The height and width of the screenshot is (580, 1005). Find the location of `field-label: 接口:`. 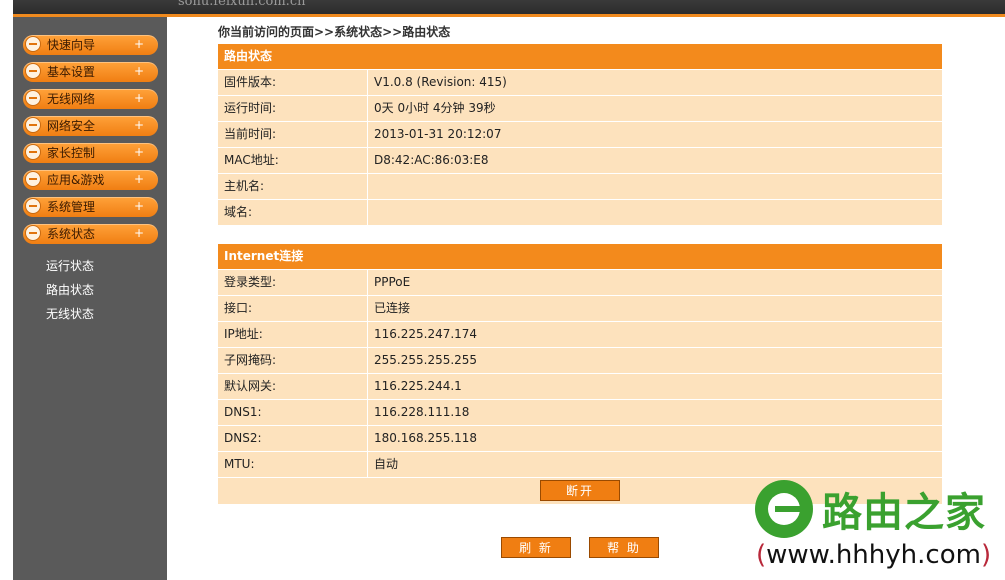

field-label: 接口: is located at coordinates (293, 308).